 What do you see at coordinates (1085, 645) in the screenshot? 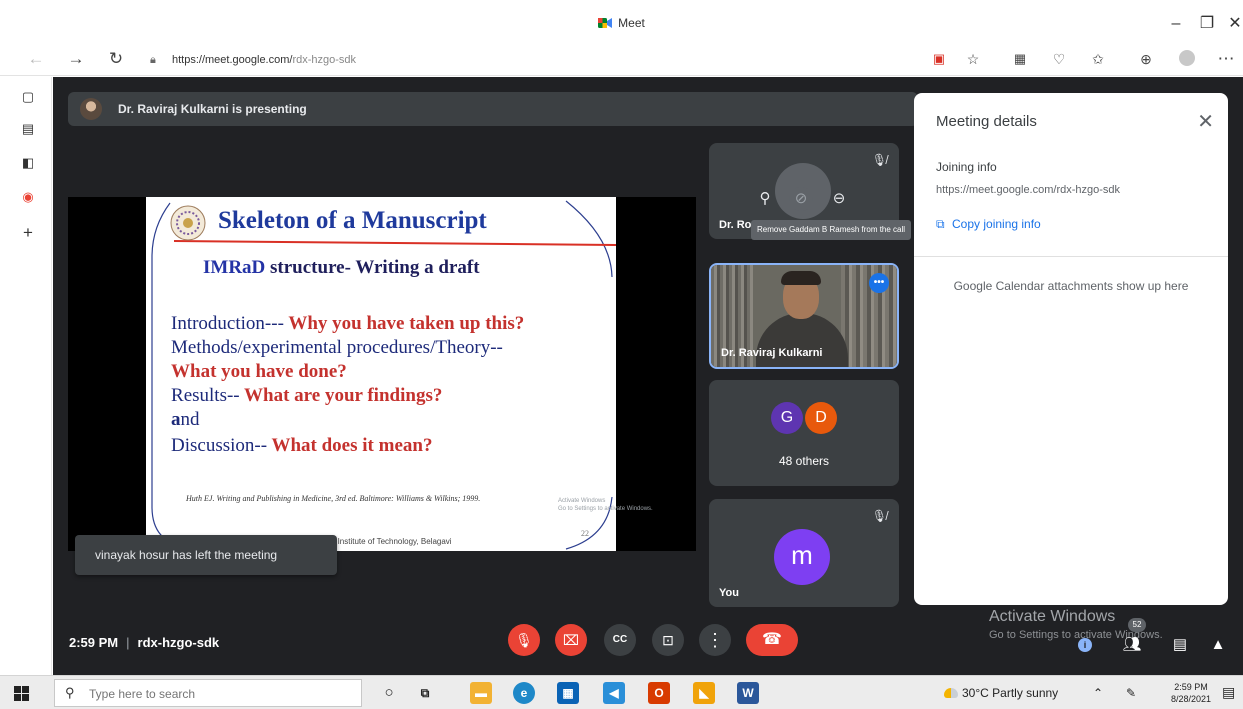
I see `info-icon: i` at bounding box center [1085, 645].